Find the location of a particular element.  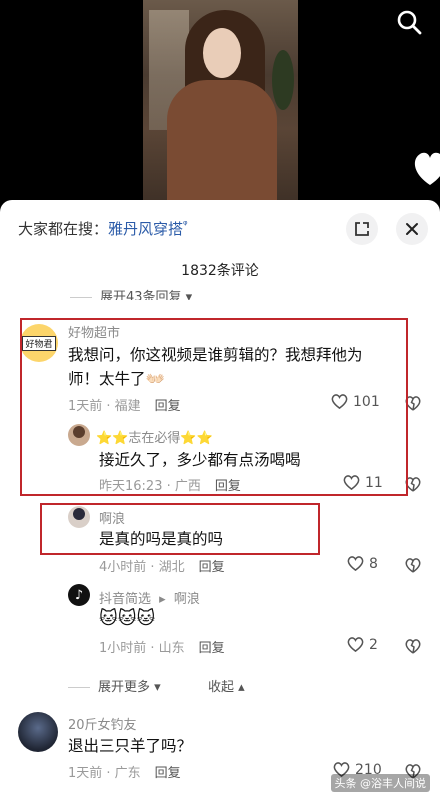

reply-meta: 1小时前 · 山东 回复 is located at coordinates (162, 648).